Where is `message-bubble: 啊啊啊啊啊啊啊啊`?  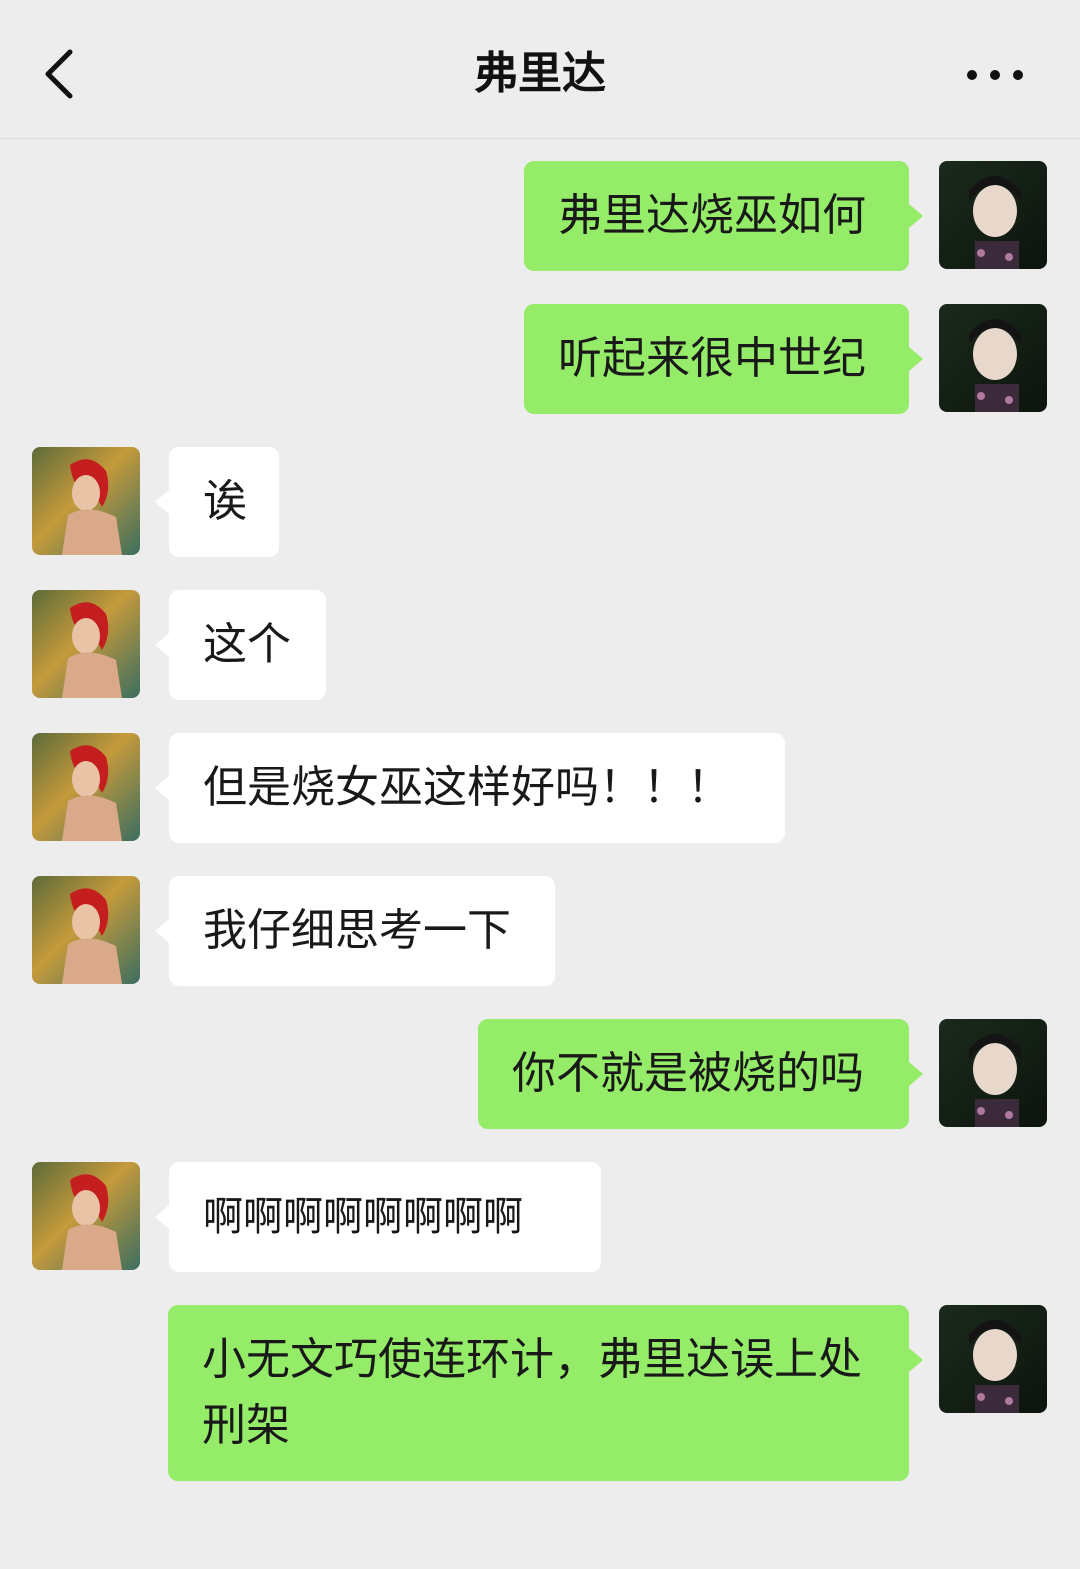
message-bubble: 啊啊啊啊啊啊啊啊 is located at coordinates (385, 1217).